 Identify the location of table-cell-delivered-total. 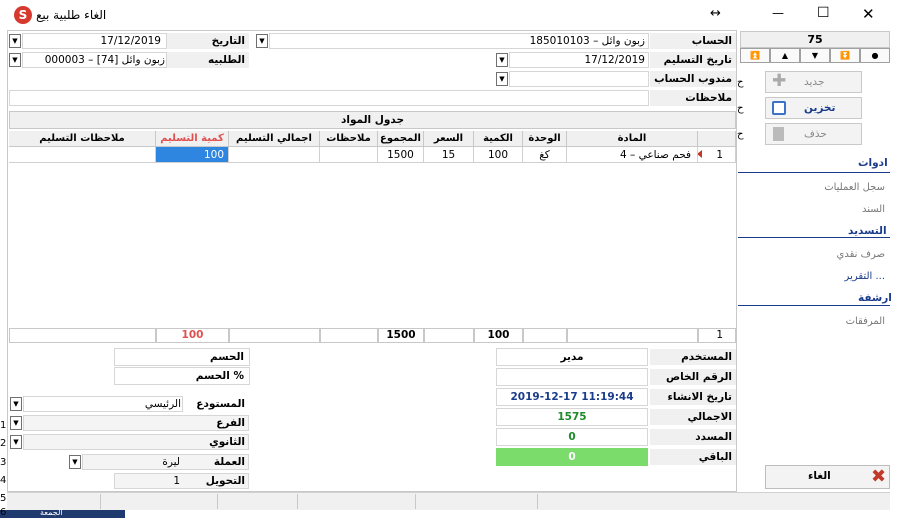
(274, 155).